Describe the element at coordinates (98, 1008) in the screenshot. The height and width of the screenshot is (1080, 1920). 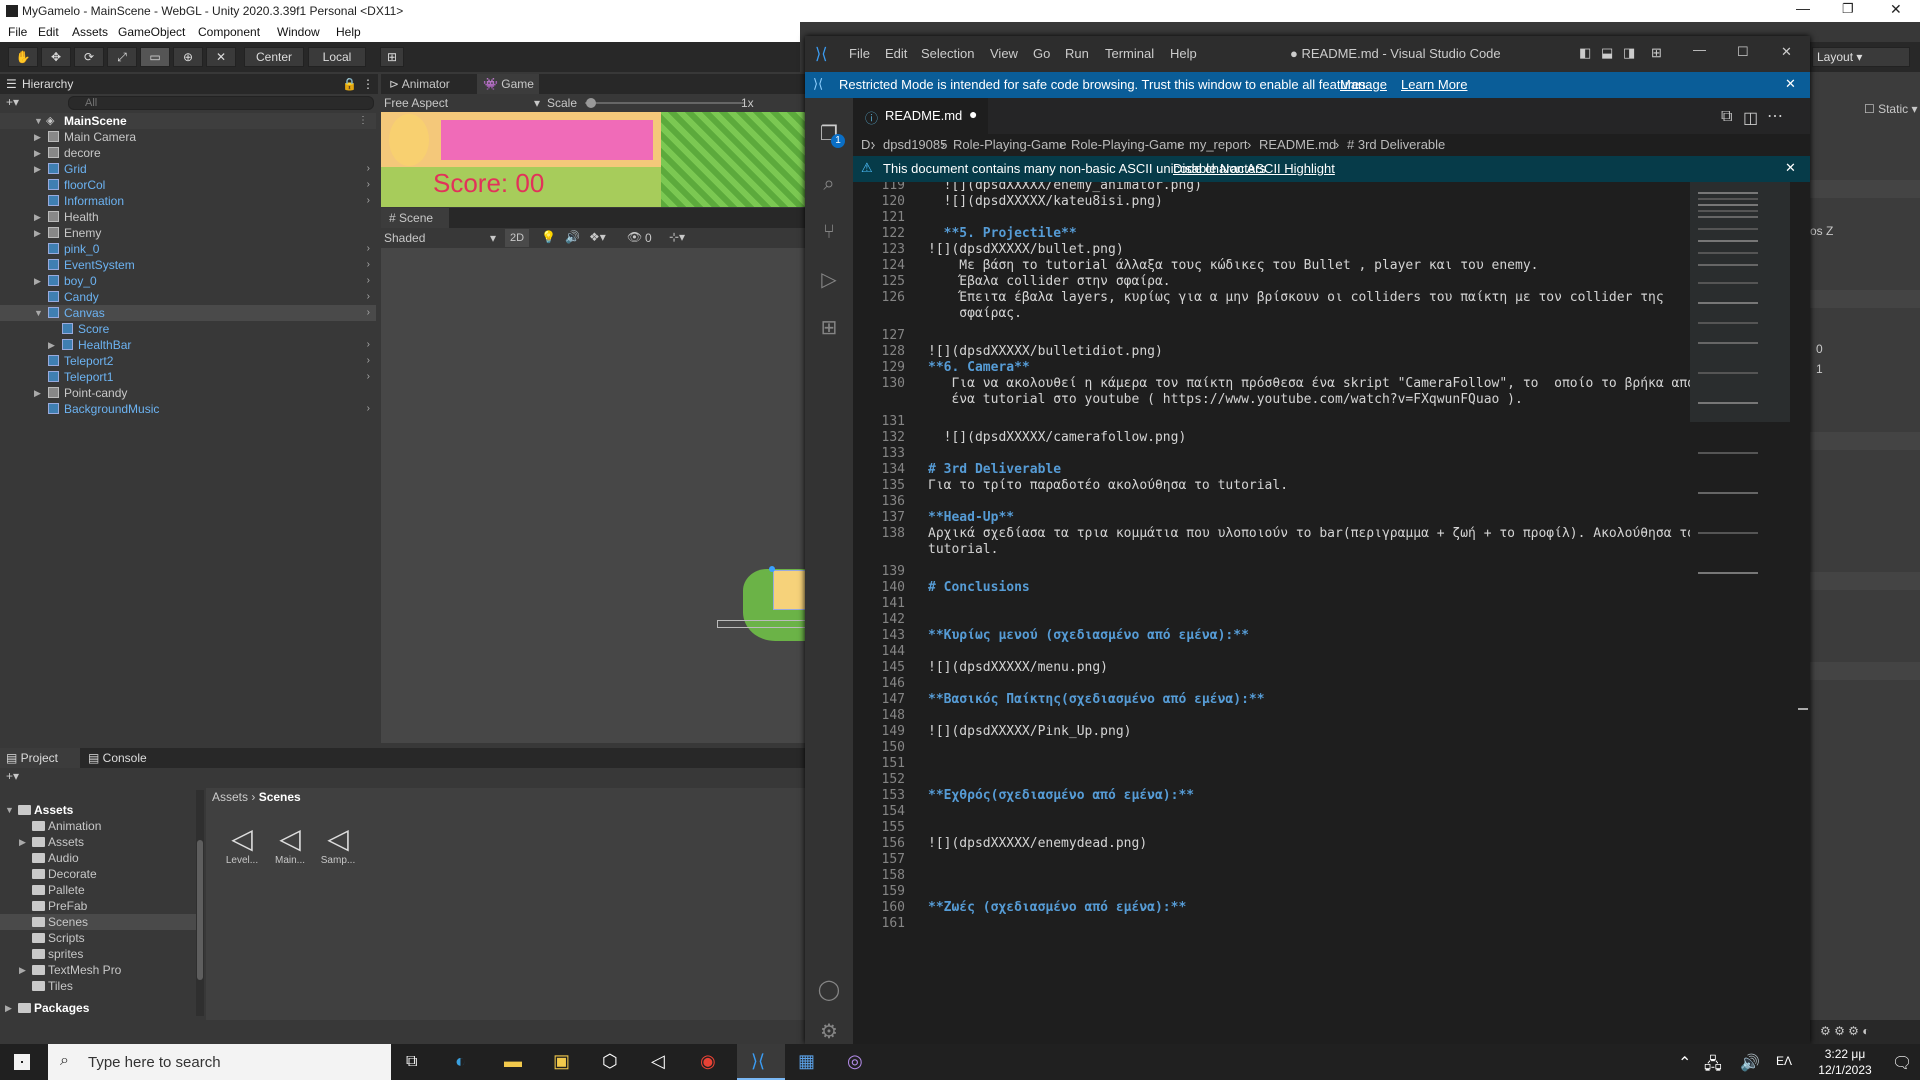
I see `packages-root: ▶ Packages` at that location.